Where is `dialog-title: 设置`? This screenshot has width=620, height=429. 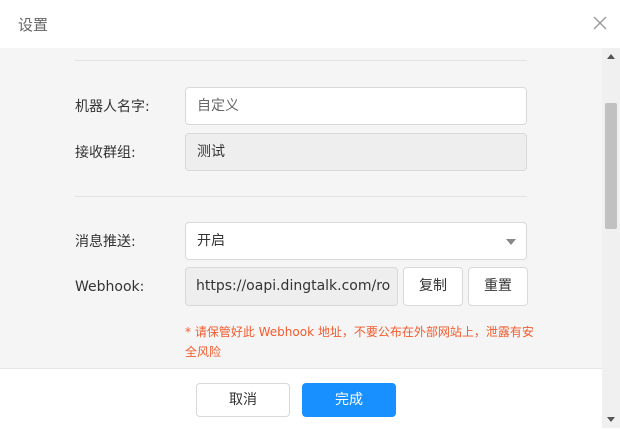 dialog-title: 设置 is located at coordinates (33, 25).